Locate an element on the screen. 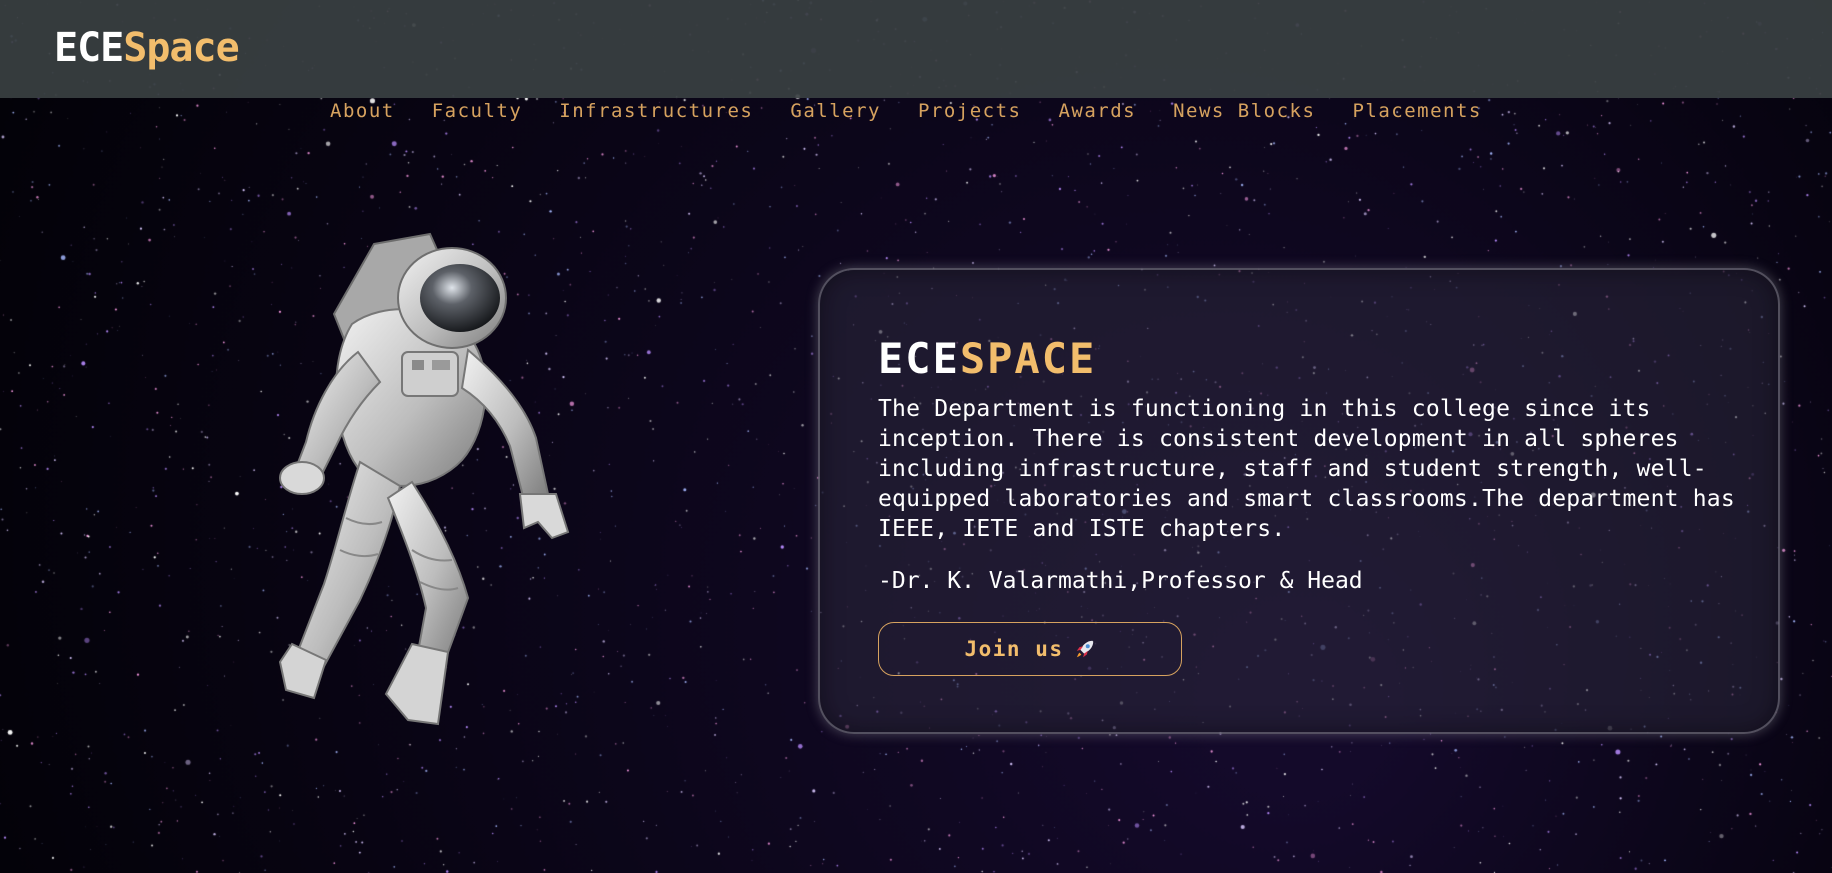  logo-prefix: ECE is located at coordinates (89, 48).